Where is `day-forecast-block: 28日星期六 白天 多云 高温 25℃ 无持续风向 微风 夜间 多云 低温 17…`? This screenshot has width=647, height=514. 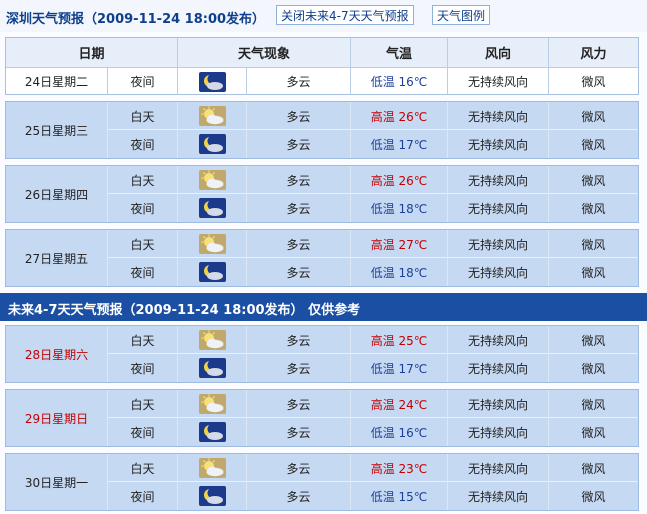 day-forecast-block: 28日星期六 白天 多云 高温 25℃ 无持续风向 微风 夜间 多云 低温 17… is located at coordinates (322, 354).